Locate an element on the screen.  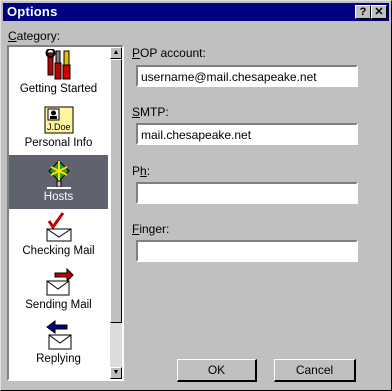
finger-label: Finger: is located at coordinates (151, 229).